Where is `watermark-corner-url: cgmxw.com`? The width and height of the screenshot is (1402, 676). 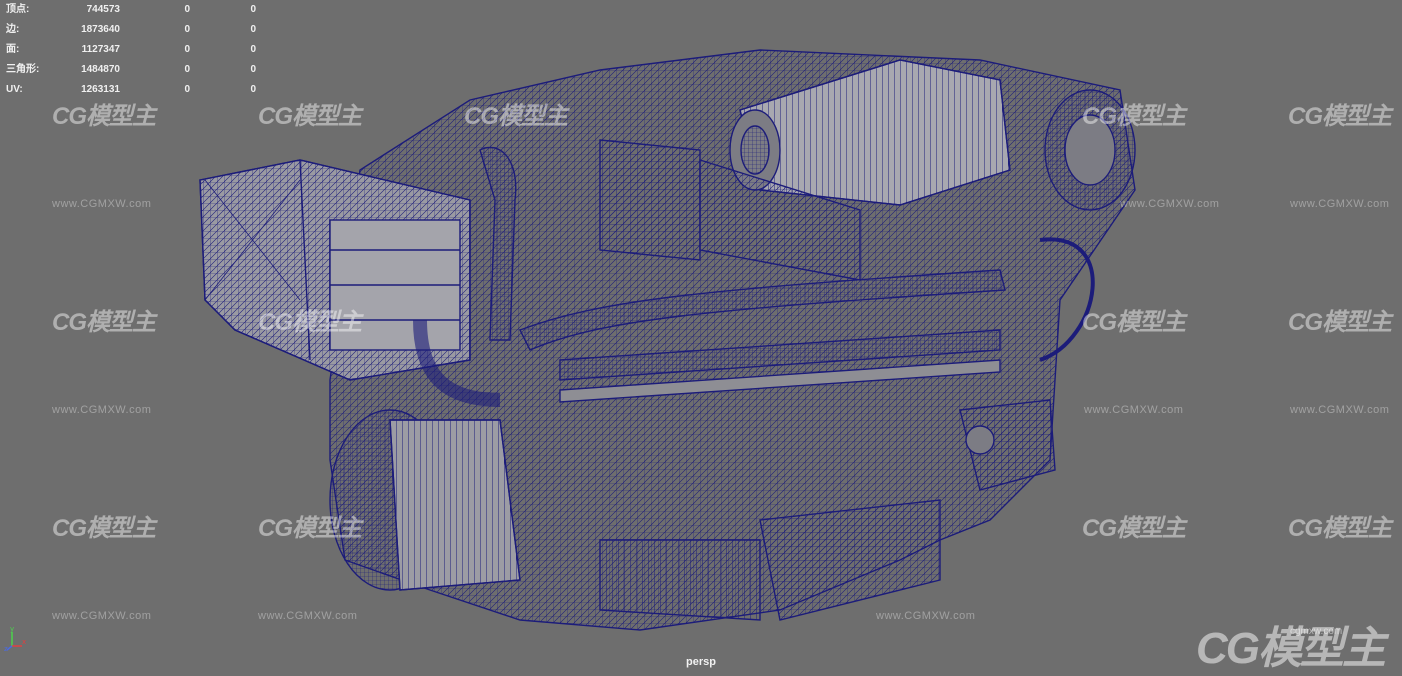 watermark-corner-url: cgmxw.com is located at coordinates (1316, 631).